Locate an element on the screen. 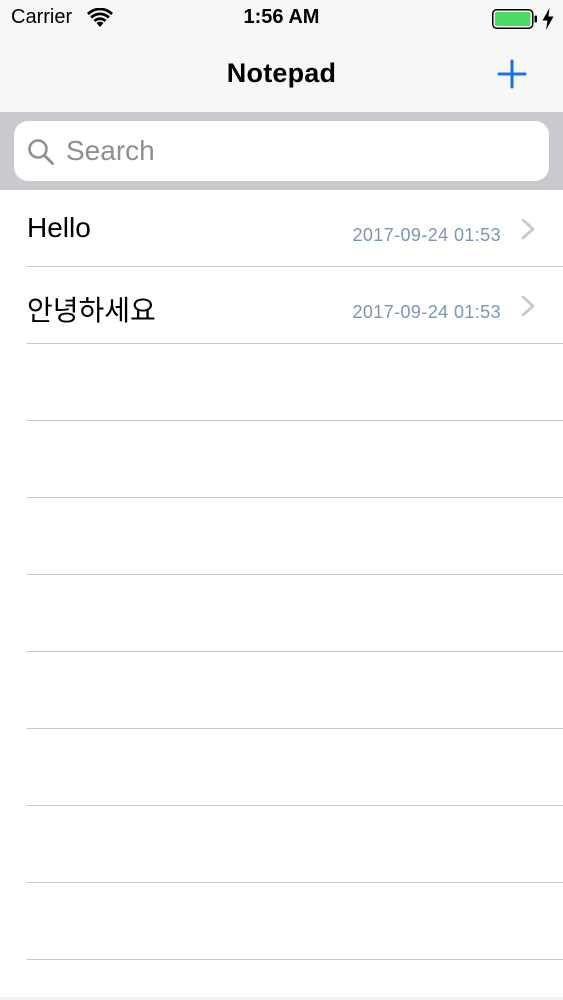 The height and width of the screenshot is (1000, 563). note-title: 안녕하세요 is located at coordinates (91, 310).